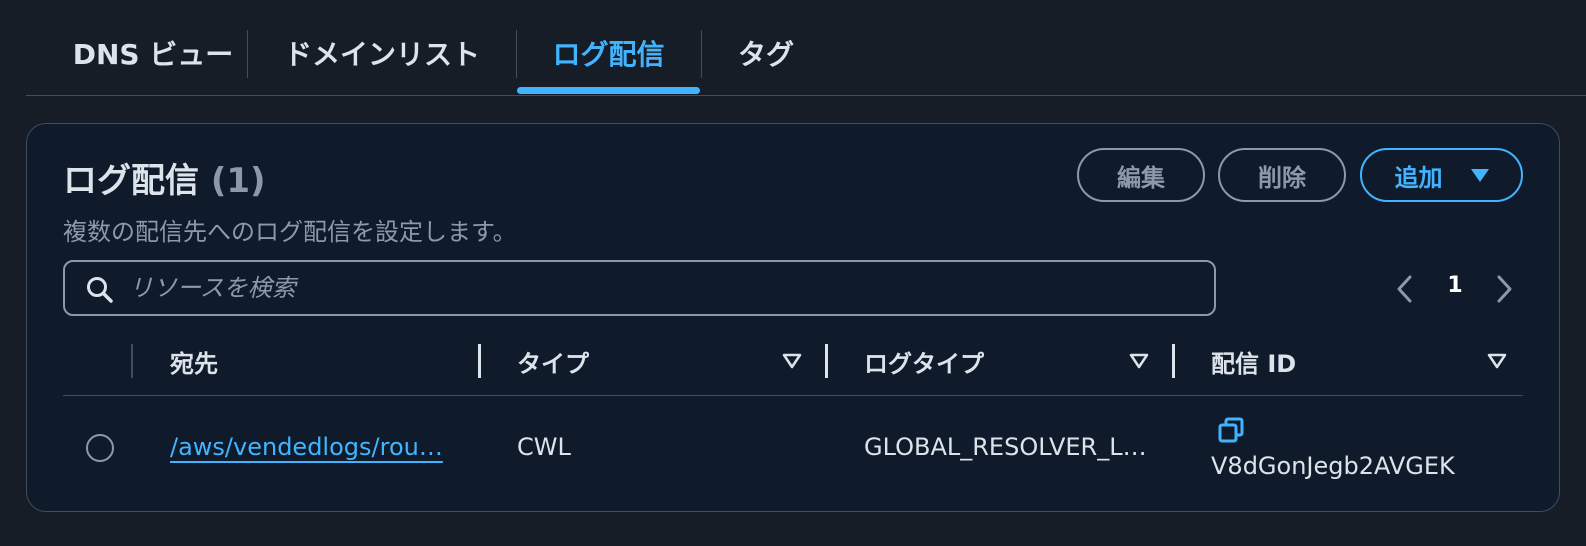 The image size is (1586, 546). Describe the element at coordinates (100, 290) in the screenshot. I see `search-icon` at that location.